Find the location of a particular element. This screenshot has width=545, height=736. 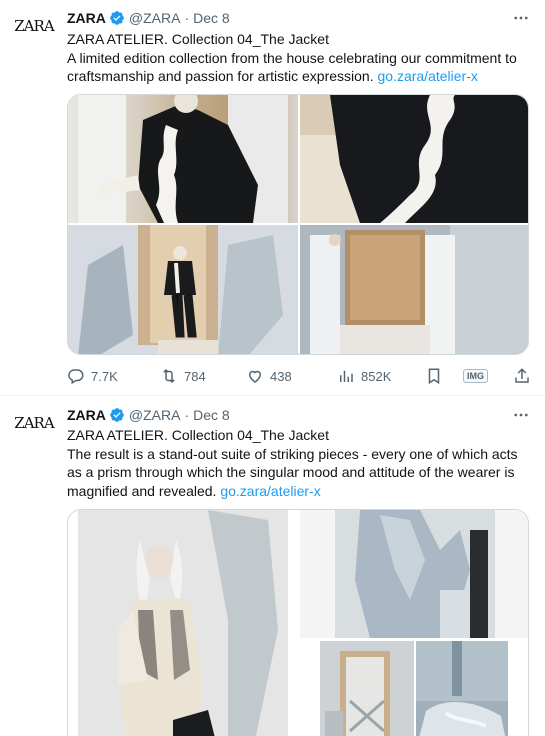

reply-count: 7.7K is located at coordinates (104, 376).